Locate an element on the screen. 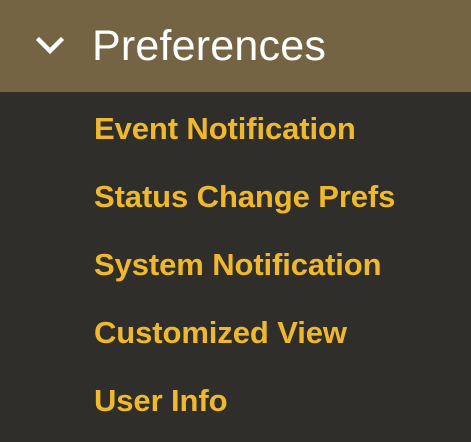 Image resolution: width=471 pixels, height=442 pixels. chevron-down-icon is located at coordinates (50, 46).